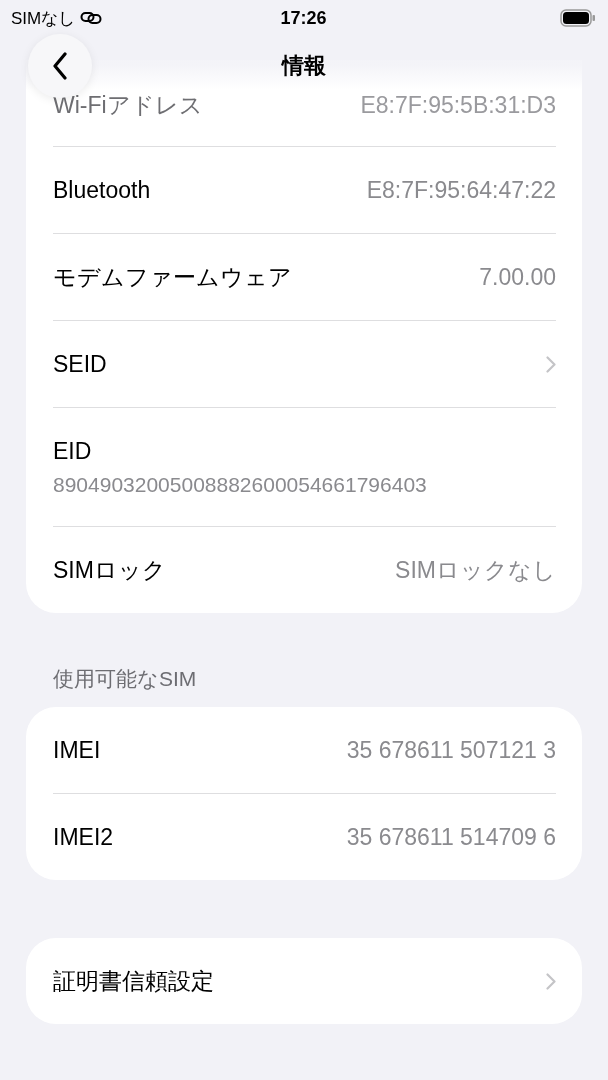 The width and height of the screenshot is (608, 1080). Describe the element at coordinates (128, 105) in the screenshot. I see `row-label: Wi-Fiアドレス` at that location.